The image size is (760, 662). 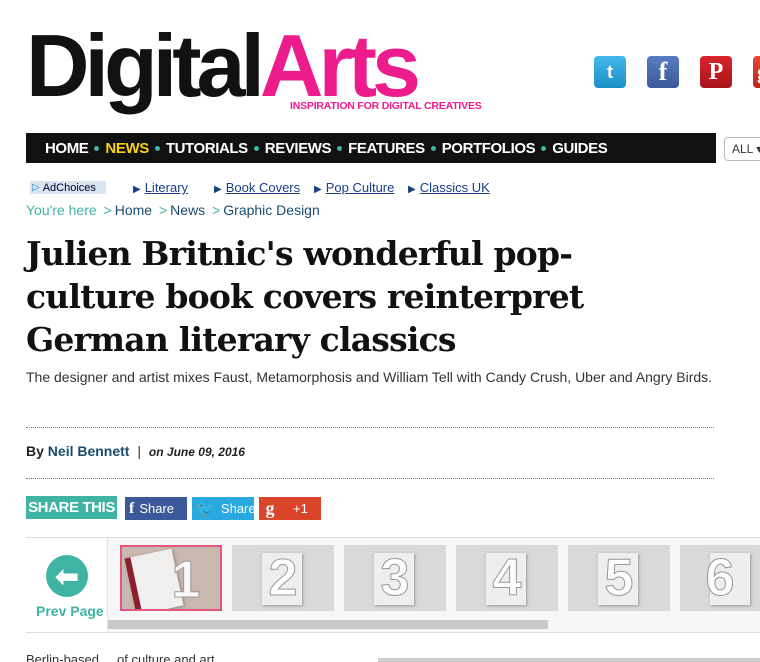 What do you see at coordinates (569, 660) in the screenshot?
I see `ad-banner-edge` at bounding box center [569, 660].